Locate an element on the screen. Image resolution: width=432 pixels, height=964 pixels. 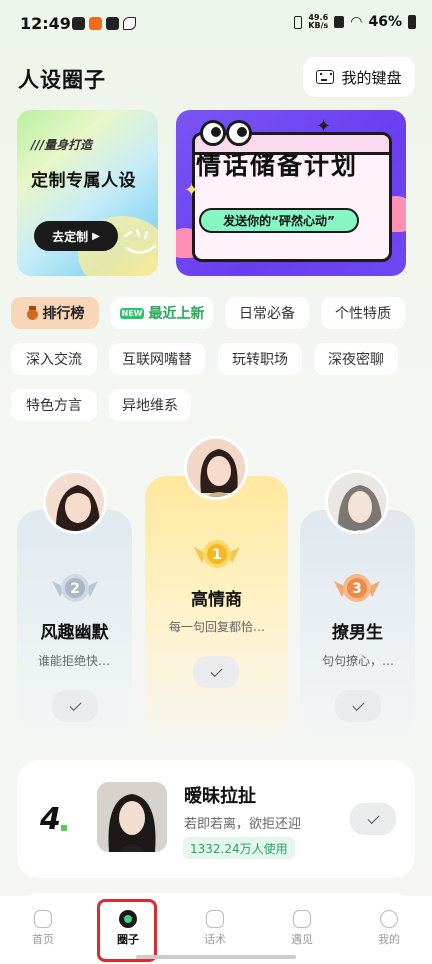
chat-icon is located at coordinates (302, 919).